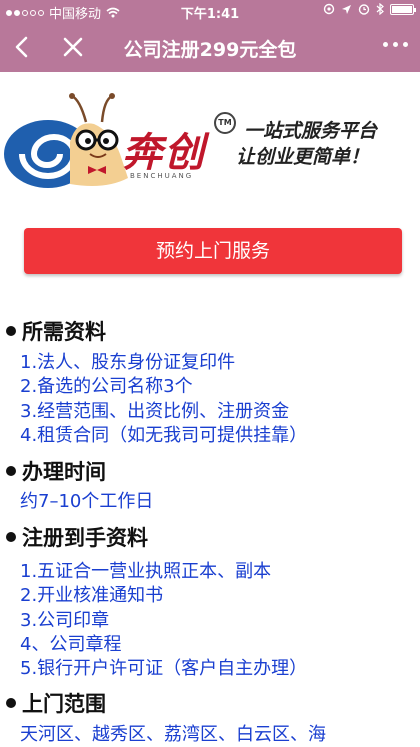  Describe the element at coordinates (210, 50) in the screenshot. I see `page-title: 公司注册299元全包` at that location.